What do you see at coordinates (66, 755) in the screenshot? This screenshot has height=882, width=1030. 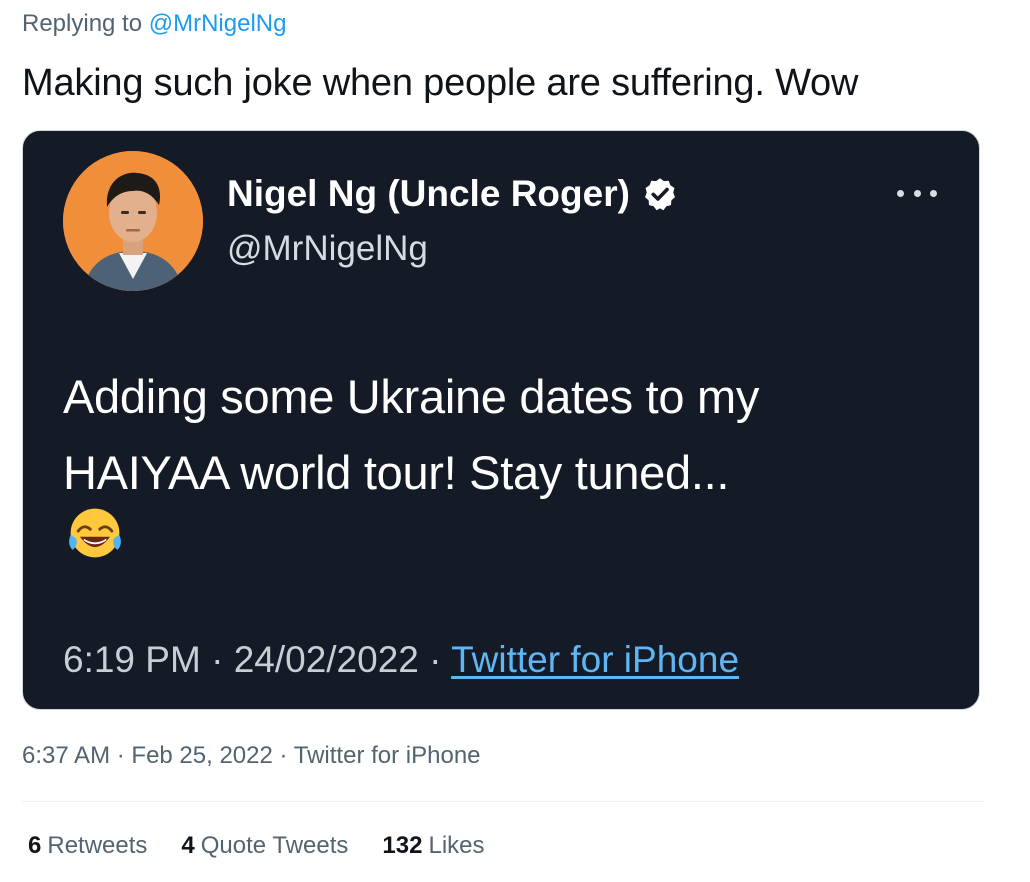 I see `tweet-time: 6:37 AM` at bounding box center [66, 755].